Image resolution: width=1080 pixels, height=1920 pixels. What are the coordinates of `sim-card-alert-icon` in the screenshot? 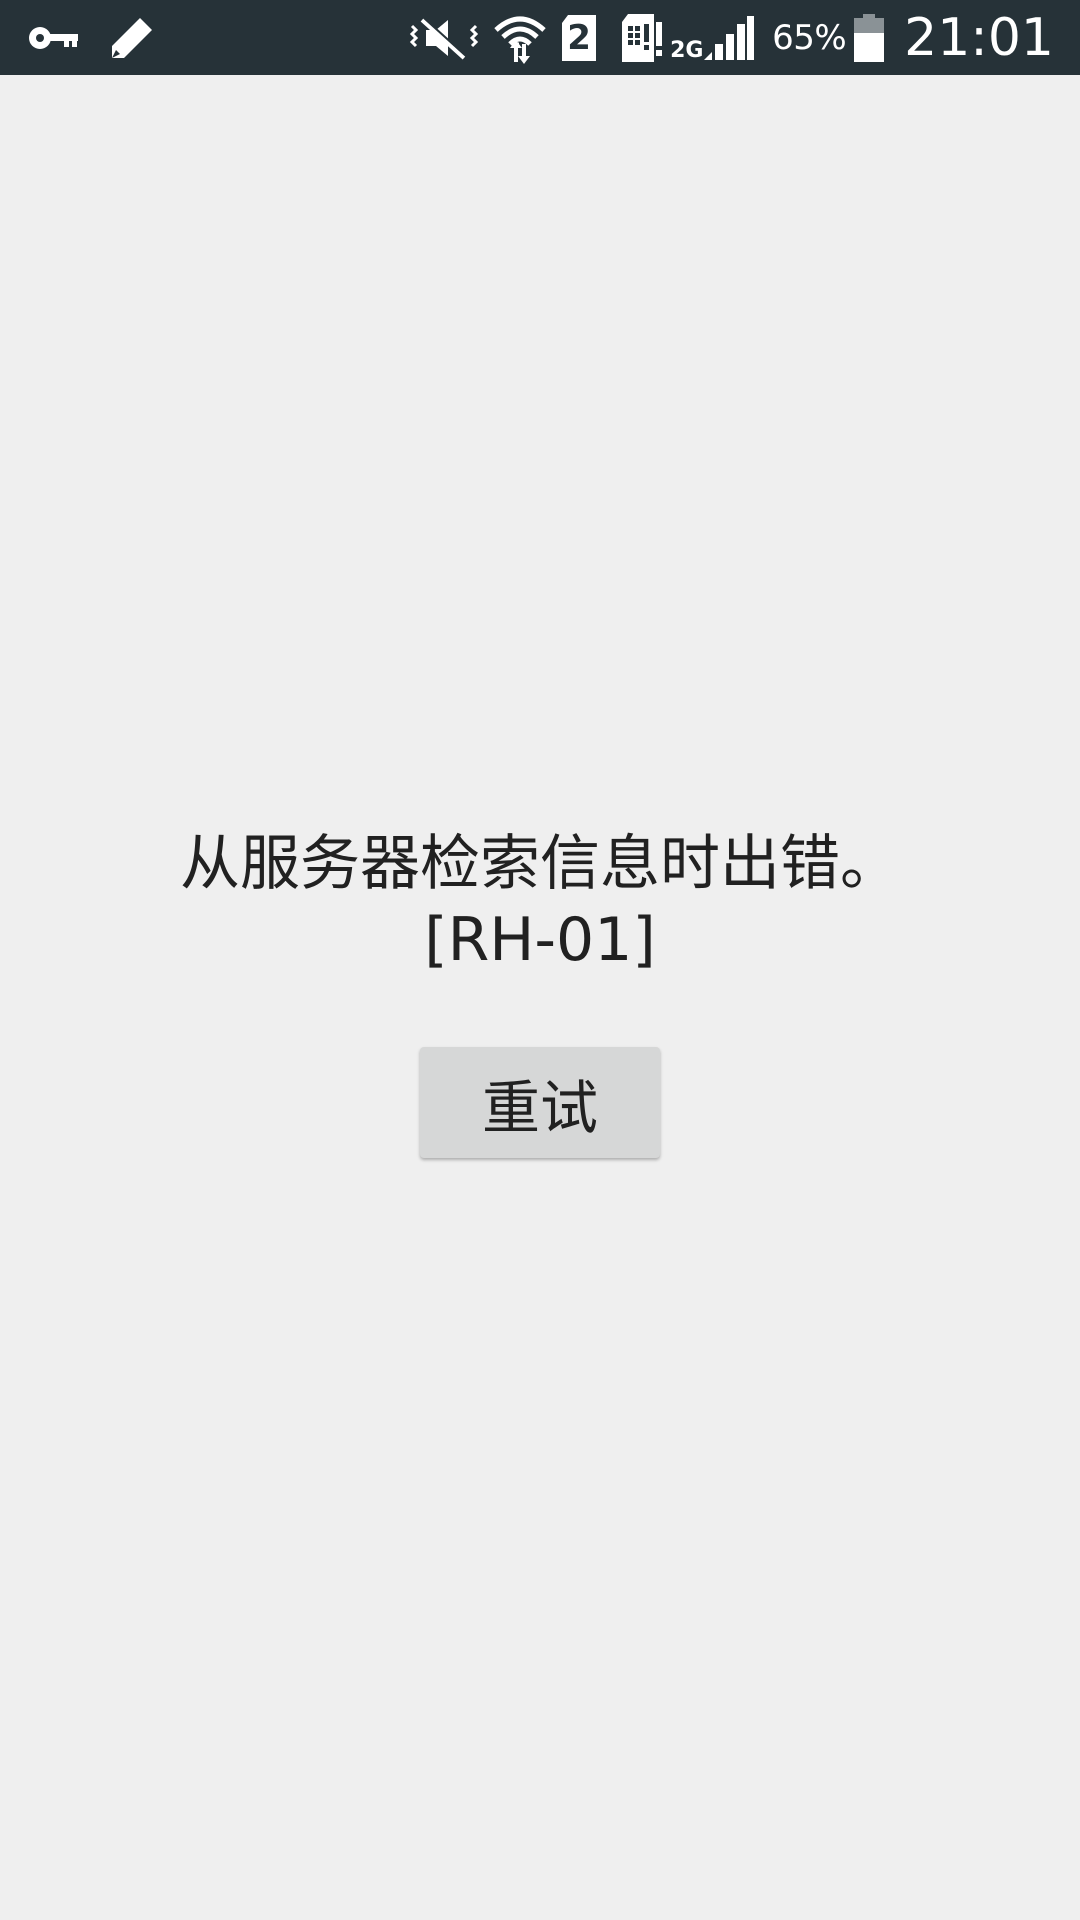 It's located at (642, 37).